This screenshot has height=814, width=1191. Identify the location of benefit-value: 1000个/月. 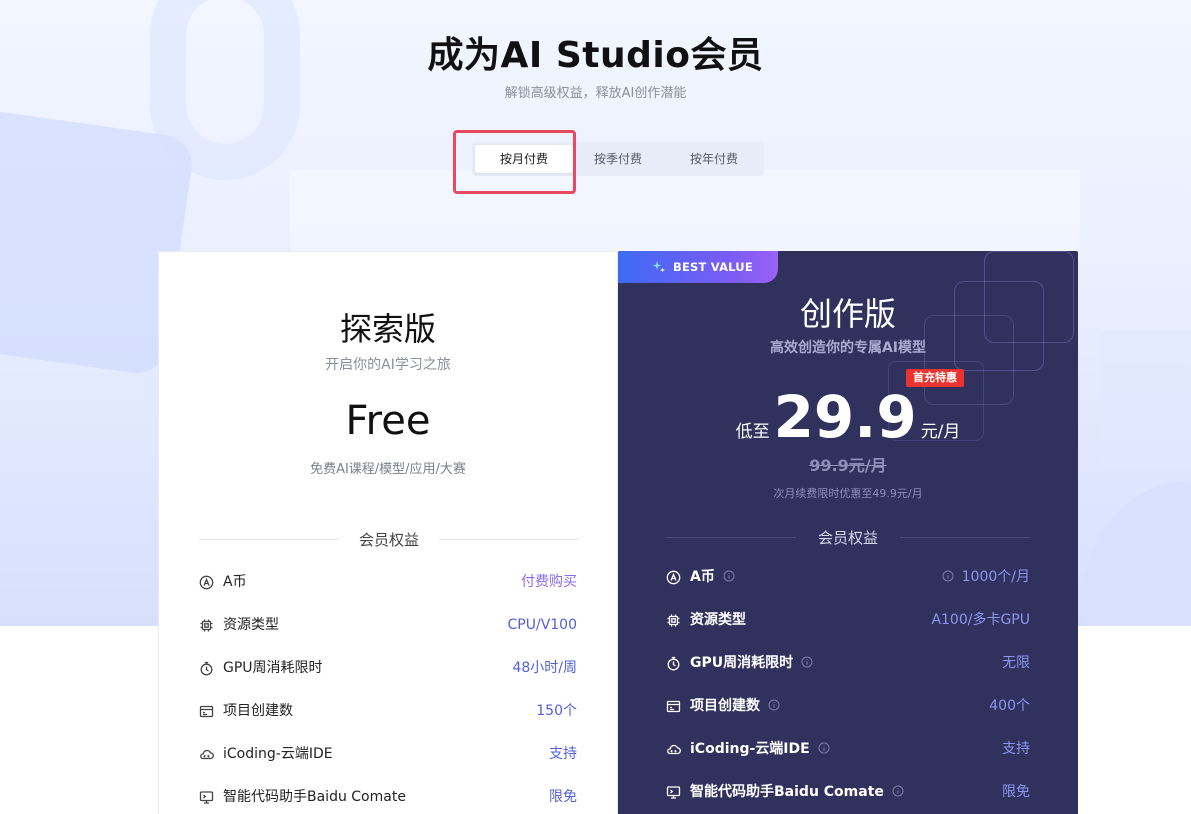
(986, 577).